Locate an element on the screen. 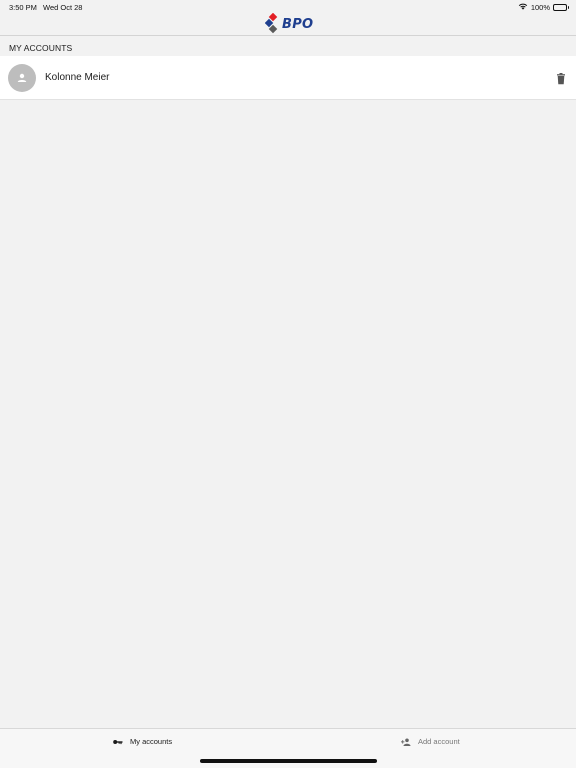 The image size is (576, 768). bpo-logo: BPO is located at coordinates (289, 24).